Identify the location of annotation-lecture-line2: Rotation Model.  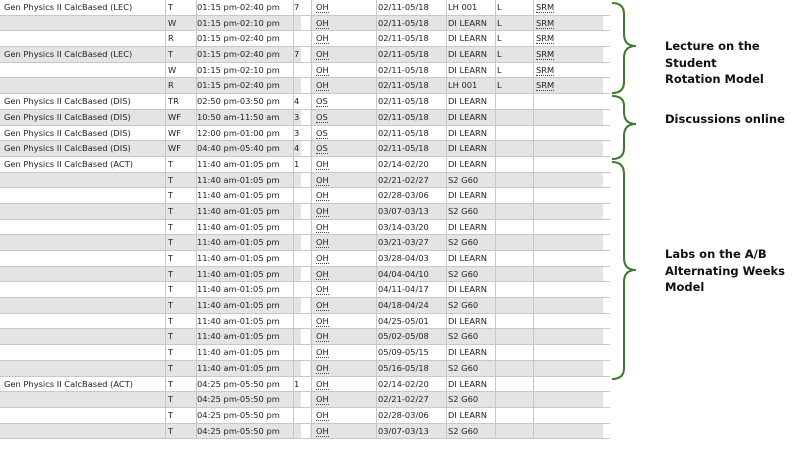
(714, 79).